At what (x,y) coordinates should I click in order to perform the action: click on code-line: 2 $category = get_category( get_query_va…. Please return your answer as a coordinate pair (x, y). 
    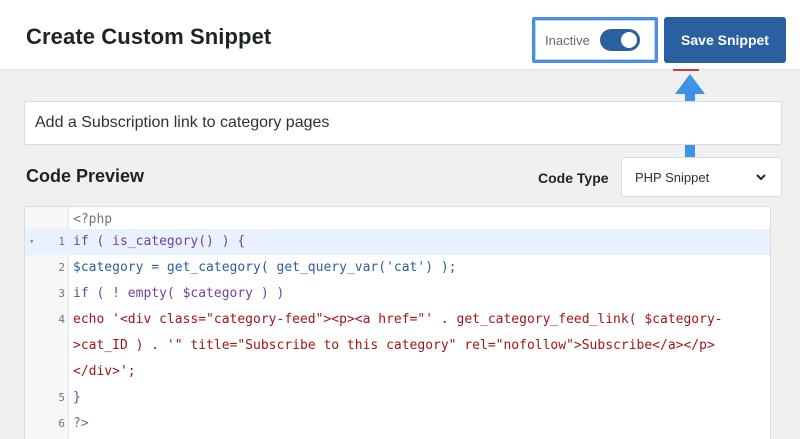
    Looking at the image, I should click on (397, 268).